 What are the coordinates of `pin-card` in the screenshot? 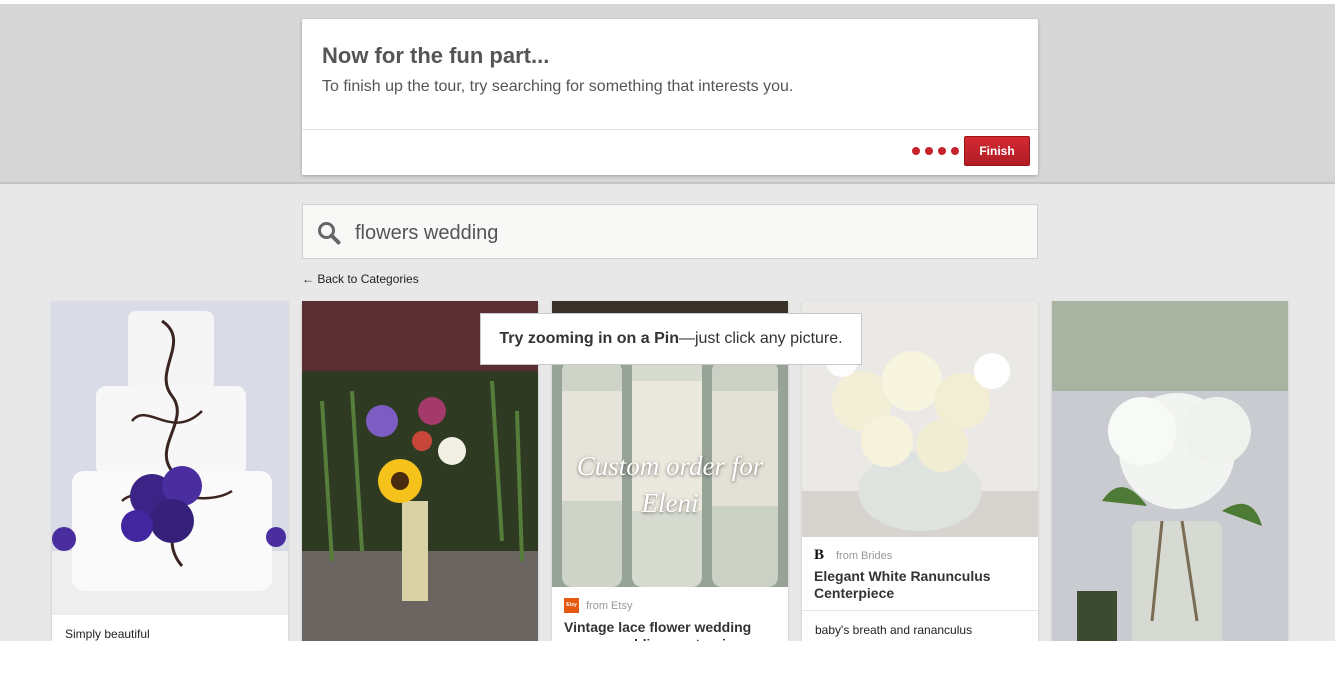 It's located at (1170, 471).